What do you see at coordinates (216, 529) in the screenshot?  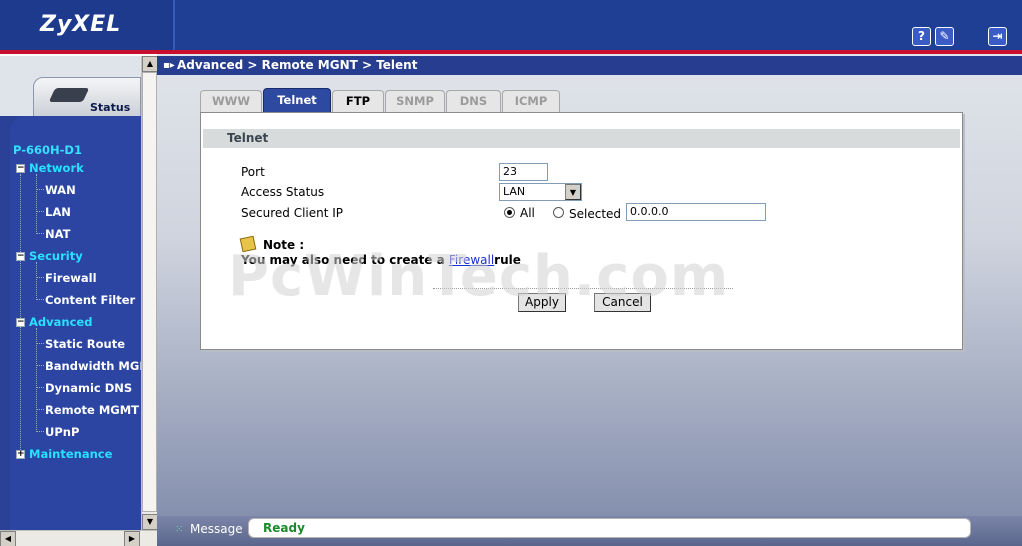 I see `message-label: Message` at bounding box center [216, 529].